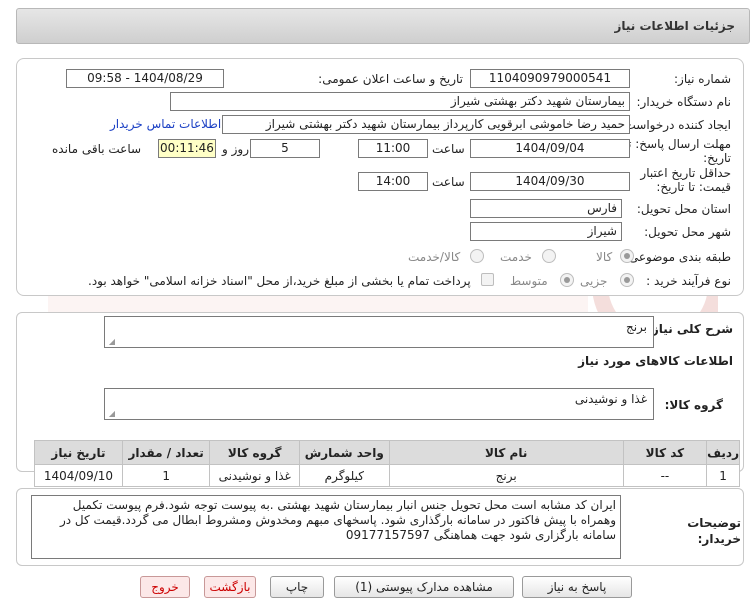  Describe the element at coordinates (78, 475) in the screenshot. I see `cell-date: 1404/09/10` at that location.